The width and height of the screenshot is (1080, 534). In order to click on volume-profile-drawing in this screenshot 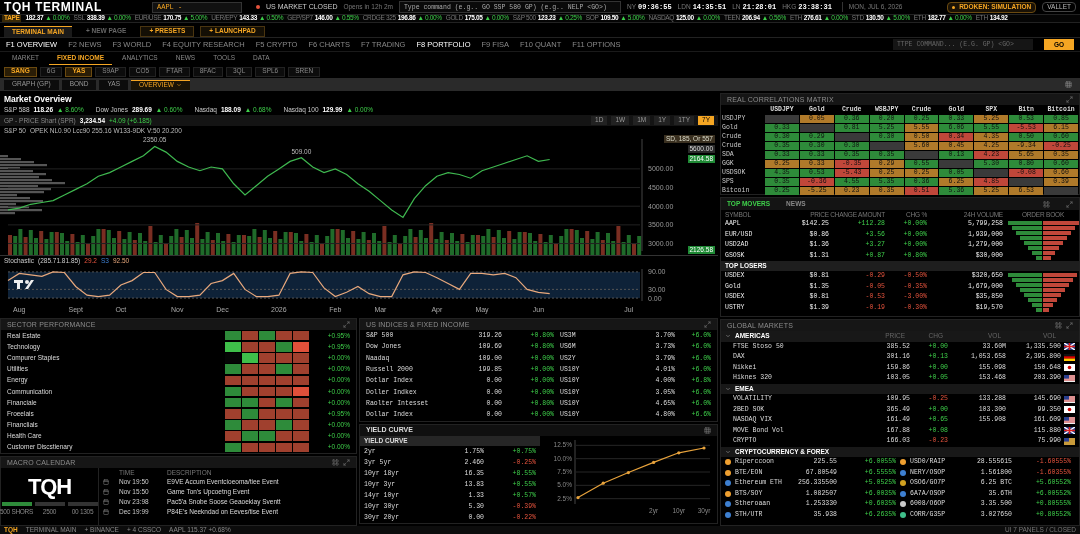, I will do `click(32, 185)`.